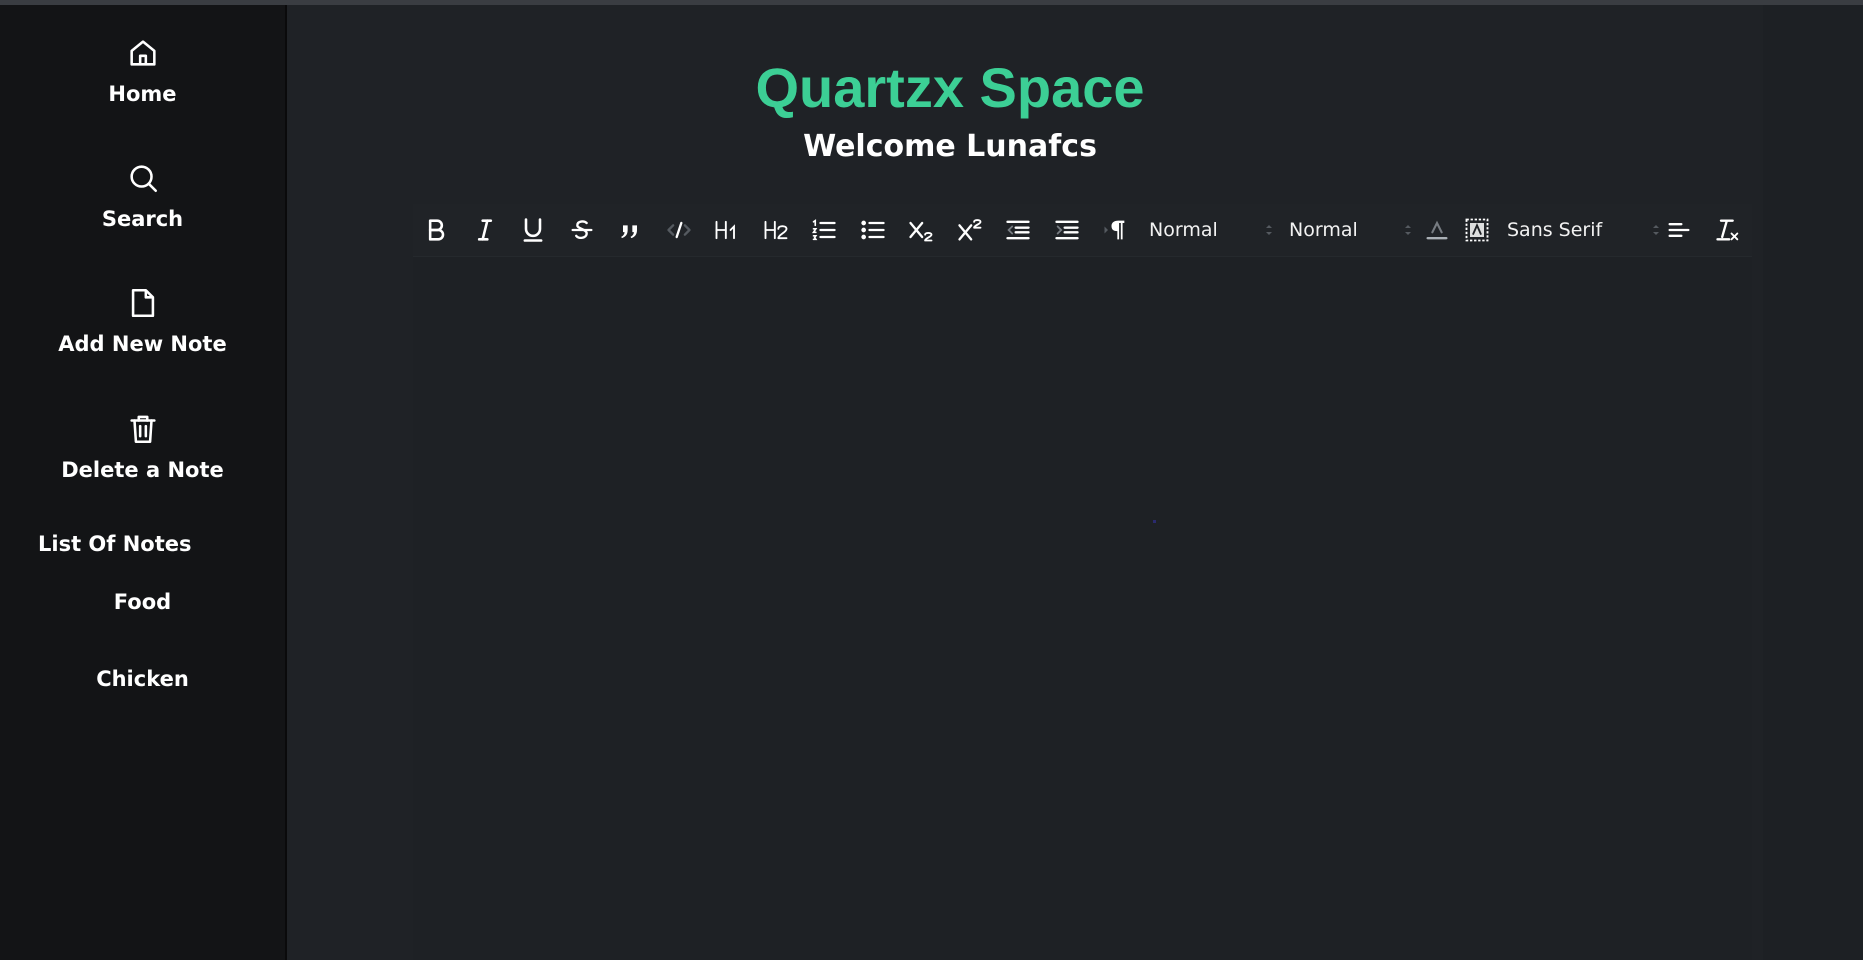 Image resolution: width=1863 pixels, height=960 pixels. I want to click on bullet-list-button, so click(873, 230).